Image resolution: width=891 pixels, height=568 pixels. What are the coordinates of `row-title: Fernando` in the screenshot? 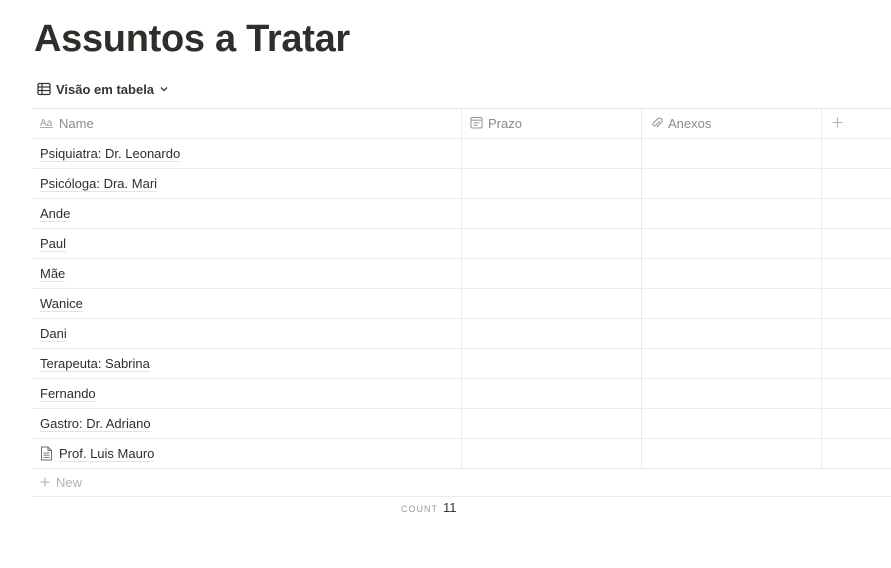 It's located at (68, 393).